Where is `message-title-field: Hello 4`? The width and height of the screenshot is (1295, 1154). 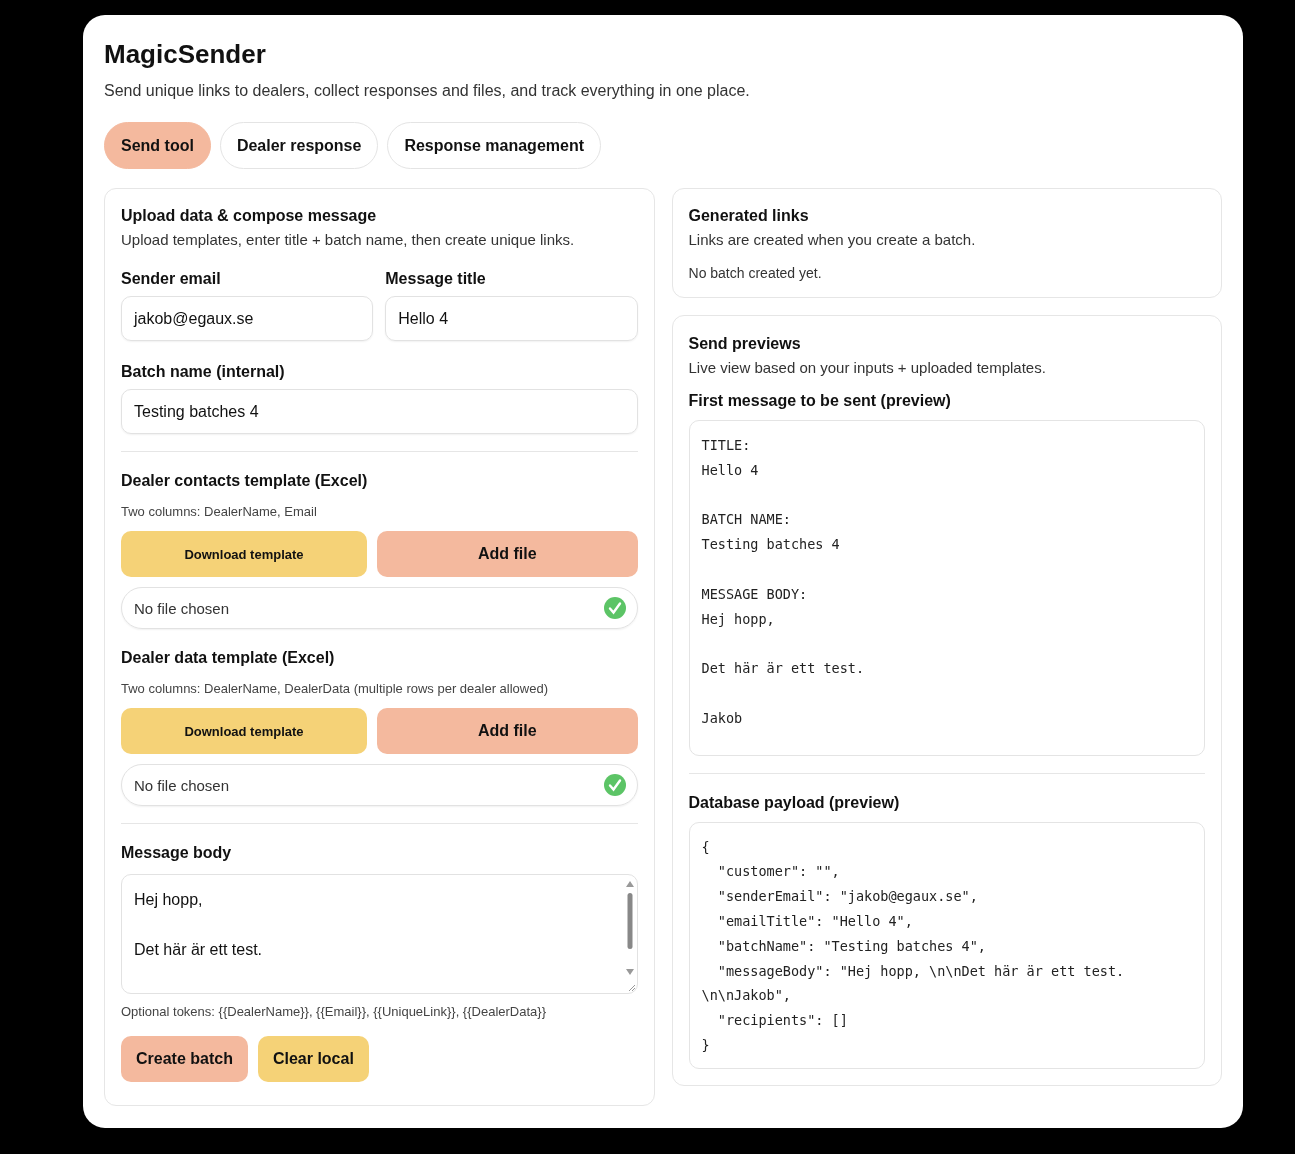
message-title-field: Hello 4 is located at coordinates (511, 318).